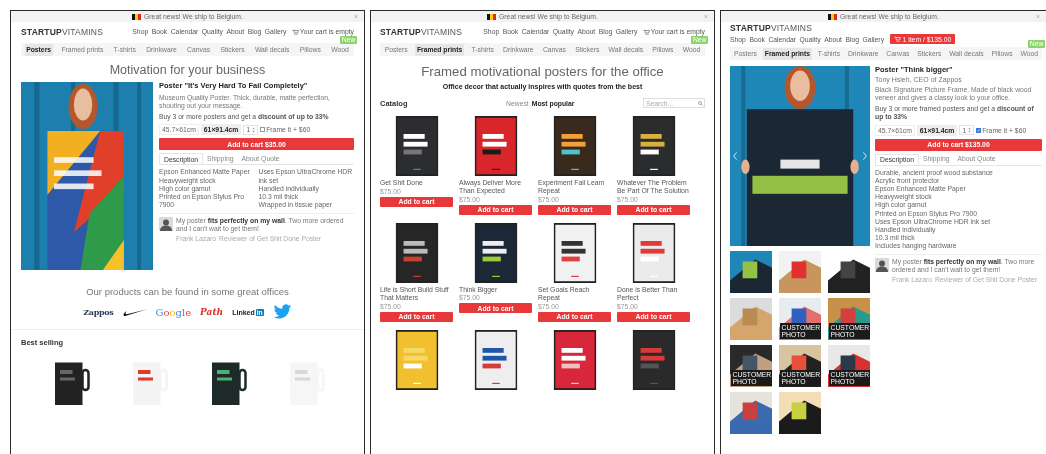 This screenshot has height=454, width=1046. What do you see at coordinates (187, 291) in the screenshot?
I see `section-heading: Our products can be found in some great offices` at bounding box center [187, 291].